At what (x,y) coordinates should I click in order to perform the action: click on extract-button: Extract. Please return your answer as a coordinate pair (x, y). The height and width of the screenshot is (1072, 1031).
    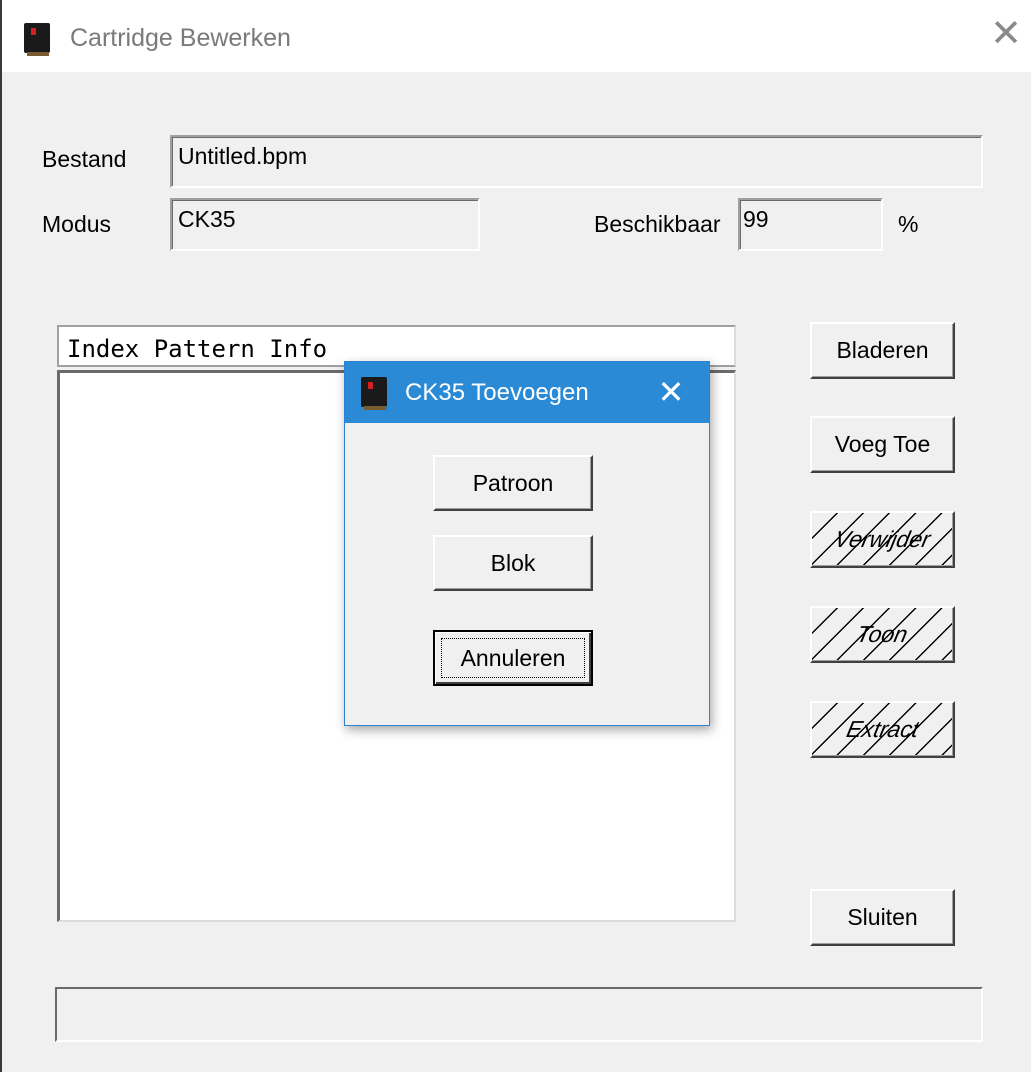
    Looking at the image, I should click on (882, 729).